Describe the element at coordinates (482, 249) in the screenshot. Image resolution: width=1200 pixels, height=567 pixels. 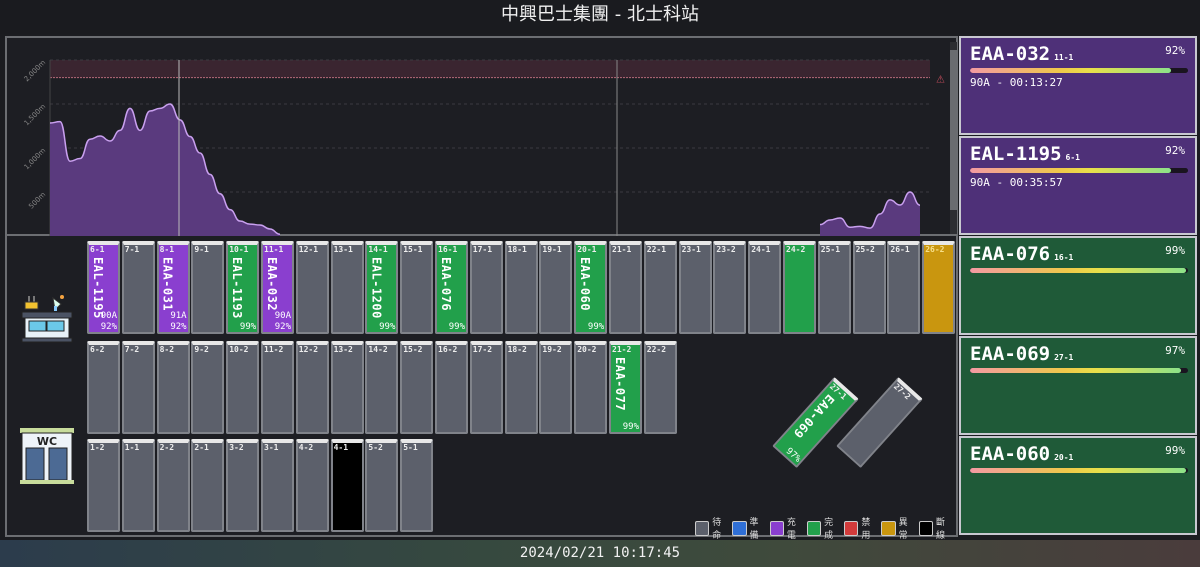
I see `bay-label: 17-1` at that location.